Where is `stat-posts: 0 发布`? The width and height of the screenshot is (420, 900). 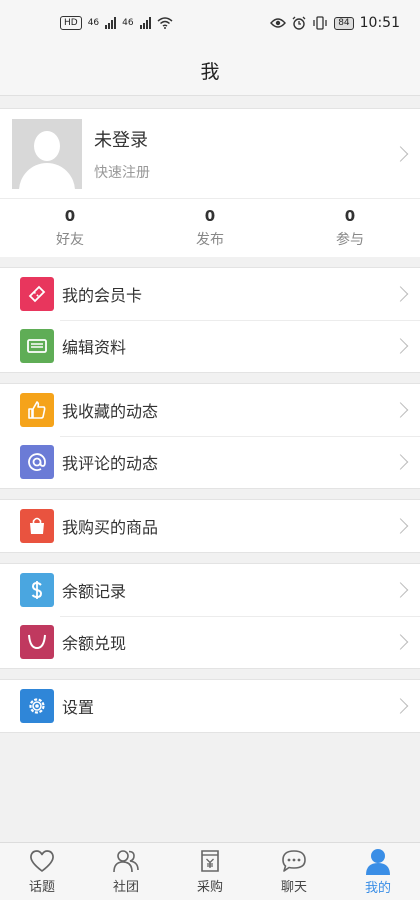 stat-posts: 0 发布 is located at coordinates (210, 228).